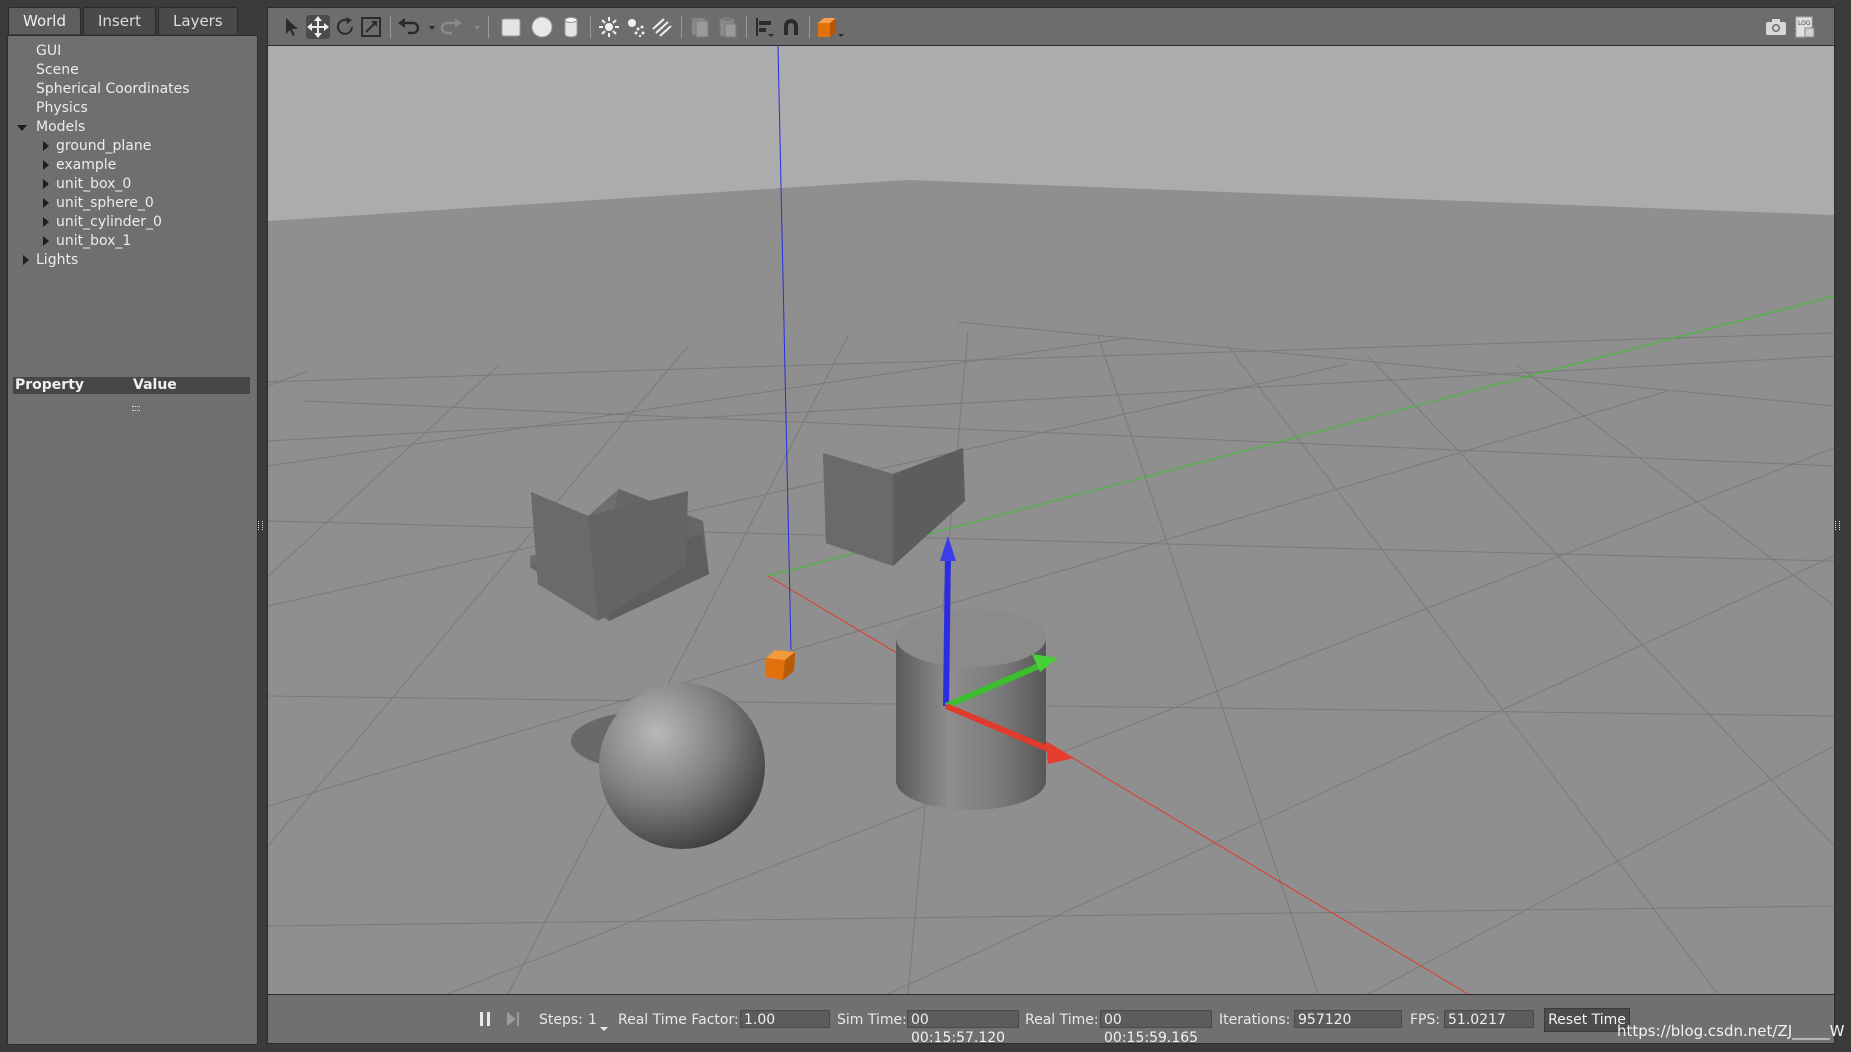 This screenshot has width=1851, height=1052. I want to click on tree-item-spherical-coordinates: Spherical Coordinates, so click(132, 89).